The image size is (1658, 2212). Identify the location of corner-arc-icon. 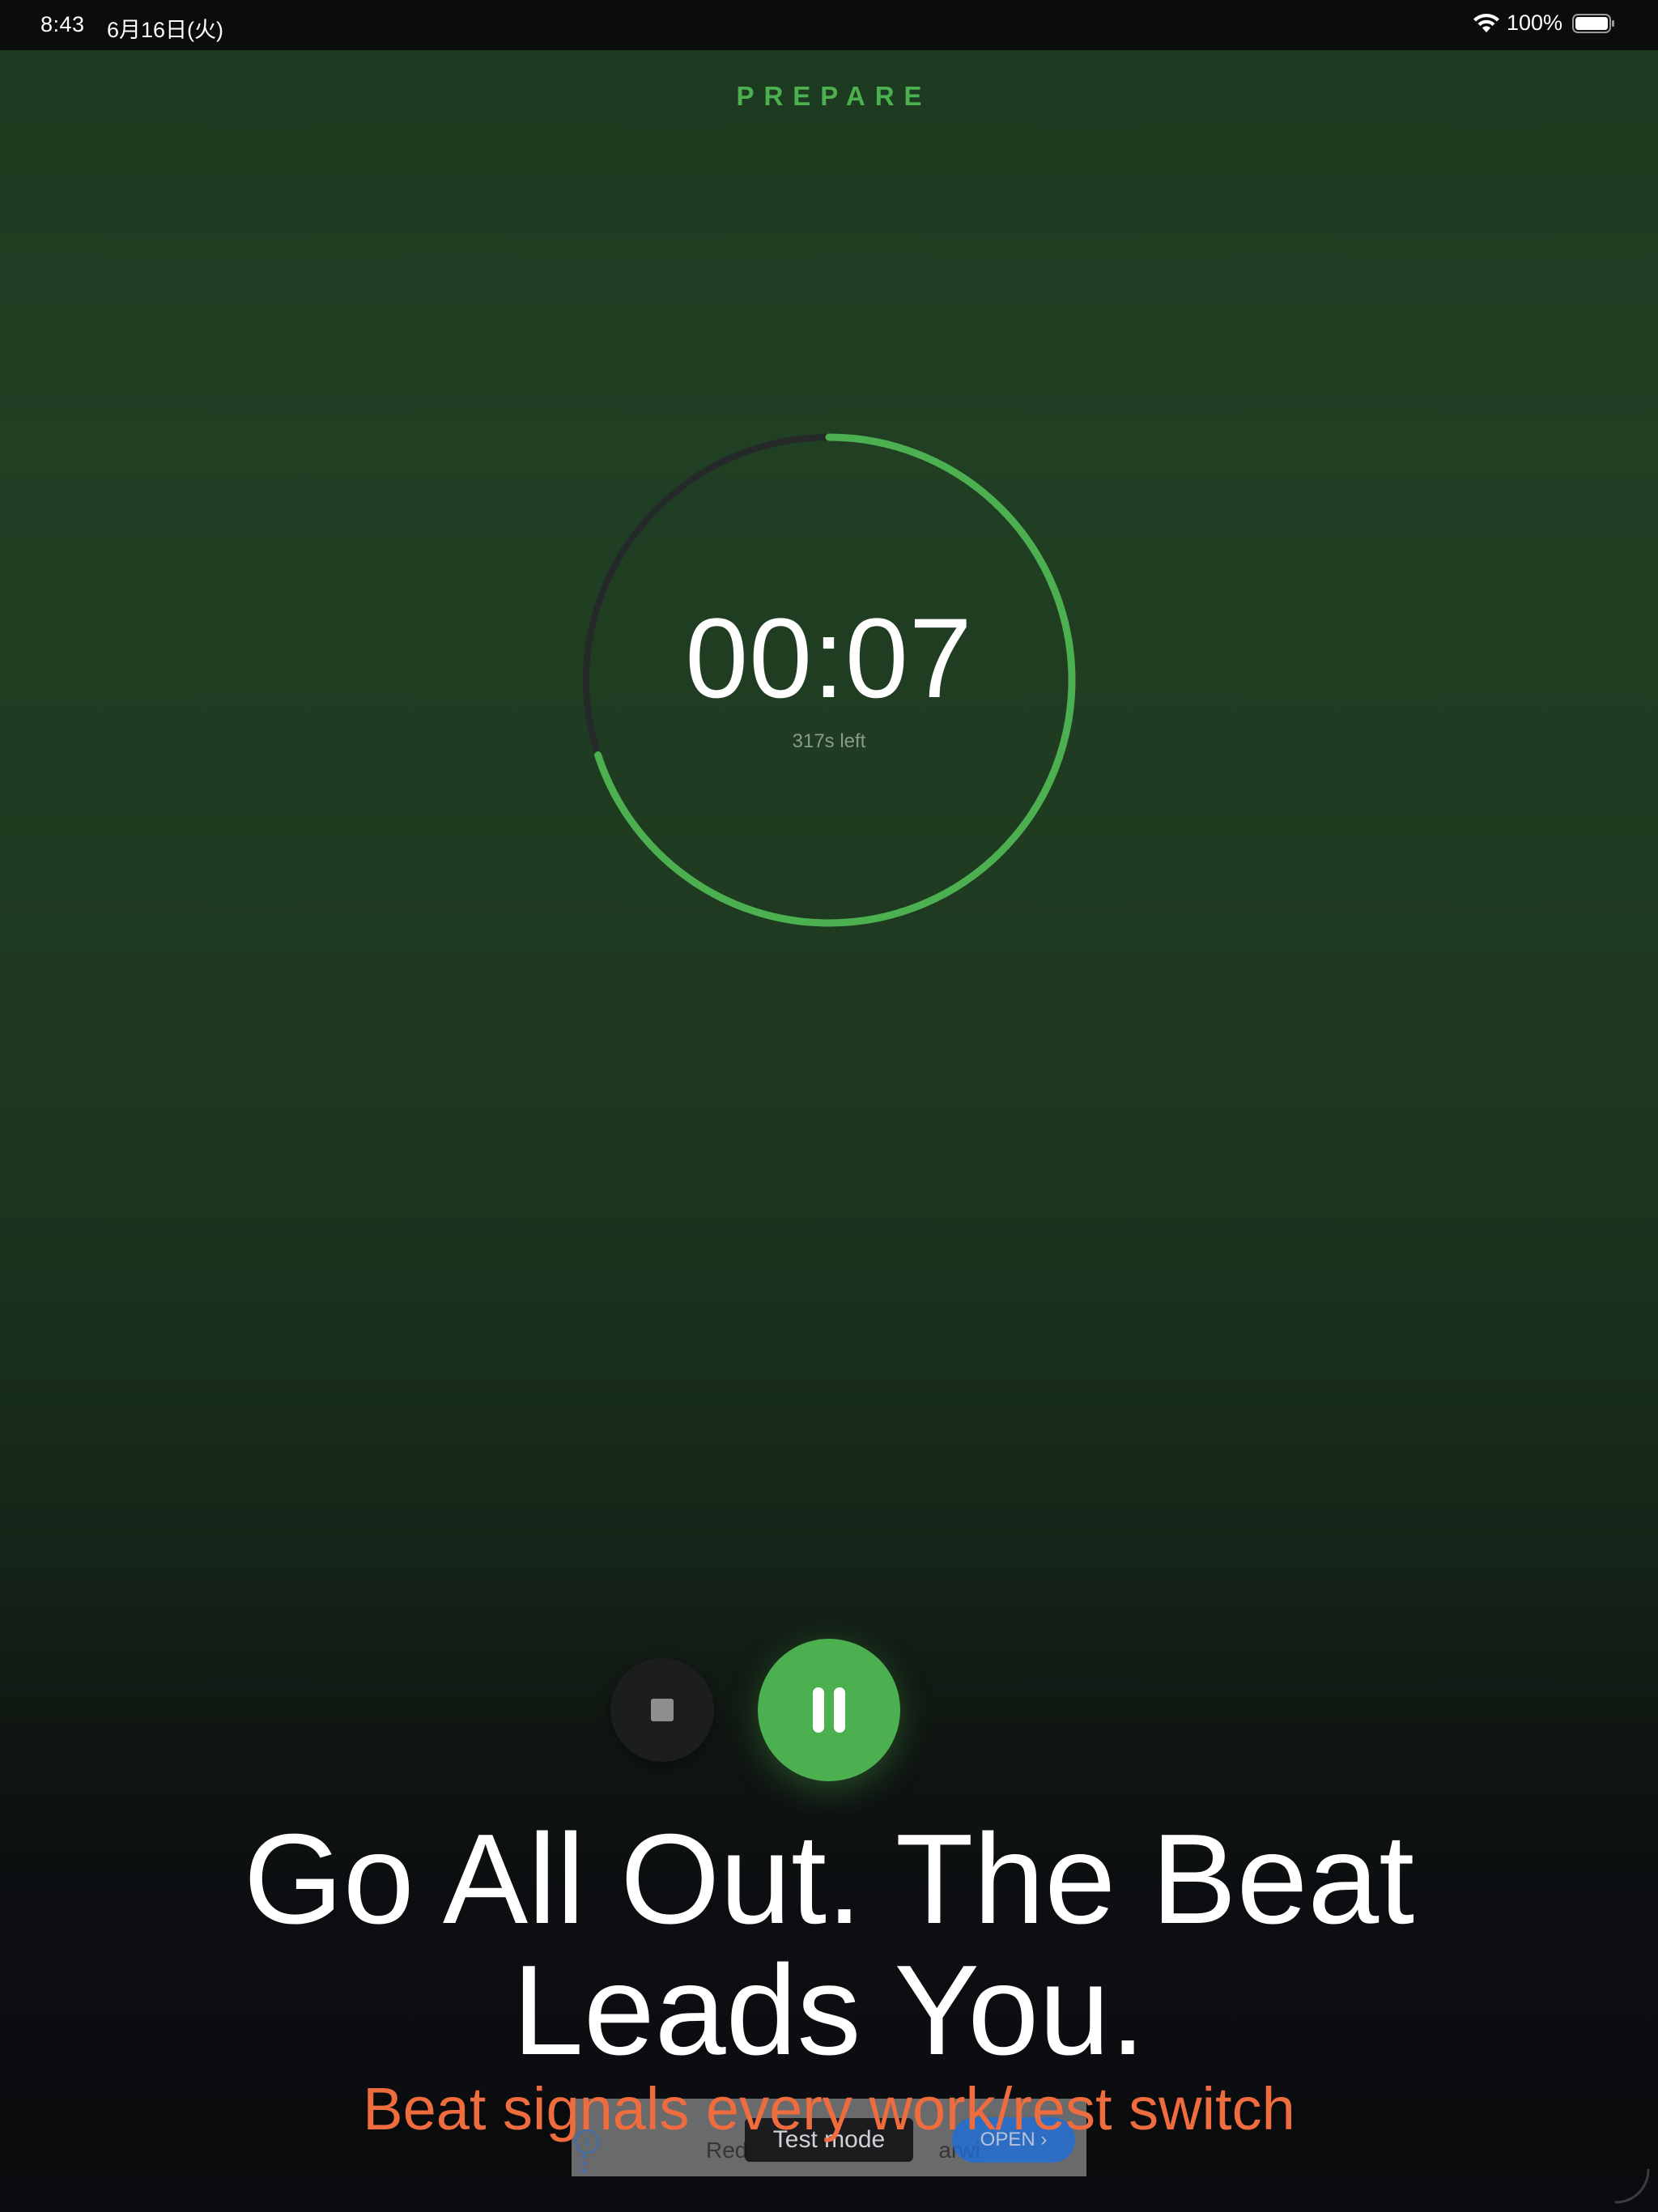
(1632, 2186).